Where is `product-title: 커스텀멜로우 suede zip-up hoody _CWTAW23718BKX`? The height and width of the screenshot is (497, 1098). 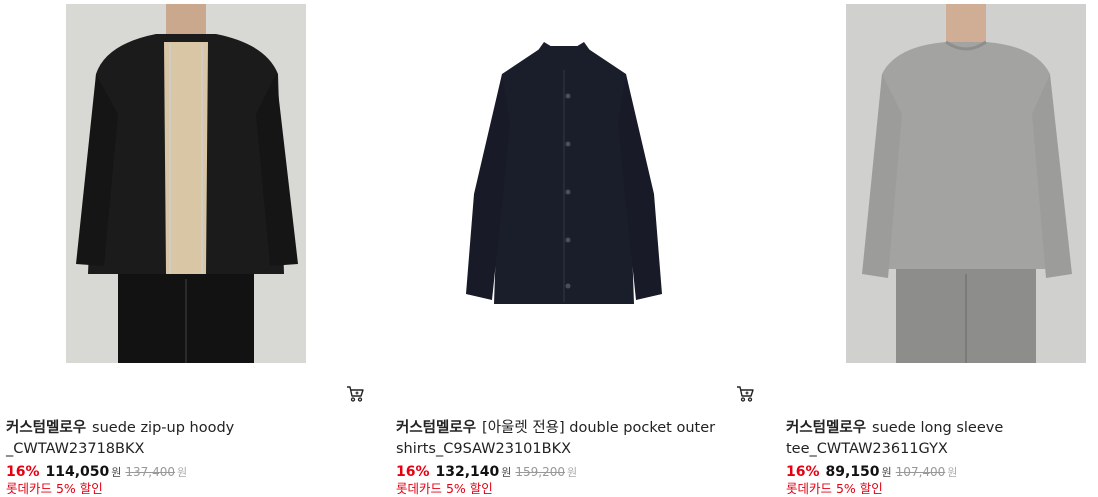 product-title: 커스텀멜로우 suede zip-up hoody _CWTAW23718BKX is located at coordinates (156, 439).